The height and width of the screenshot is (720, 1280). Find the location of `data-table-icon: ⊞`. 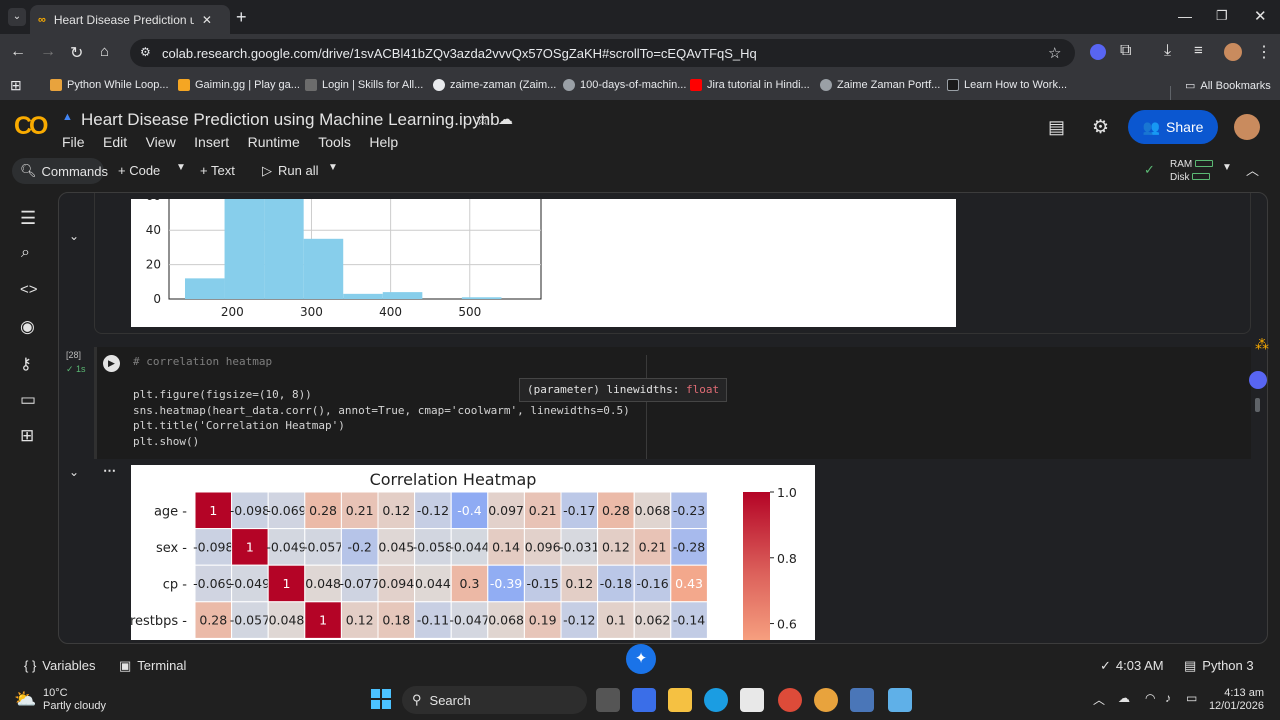

data-table-icon: ⊞ is located at coordinates (27, 436).